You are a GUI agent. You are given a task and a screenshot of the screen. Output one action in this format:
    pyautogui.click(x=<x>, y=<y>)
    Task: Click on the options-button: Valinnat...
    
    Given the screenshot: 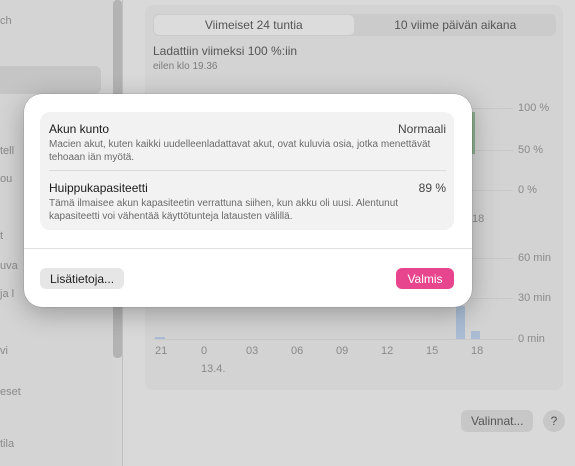 What is the action you would take?
    pyautogui.click(x=497, y=421)
    